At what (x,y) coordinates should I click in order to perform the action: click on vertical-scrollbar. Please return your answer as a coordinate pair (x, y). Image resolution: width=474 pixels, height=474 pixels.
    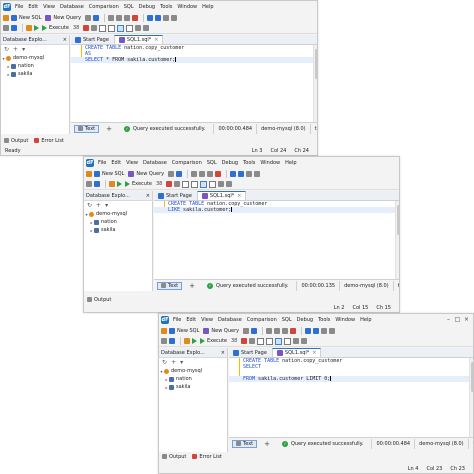
    Looking at the image, I should click on (315, 83).